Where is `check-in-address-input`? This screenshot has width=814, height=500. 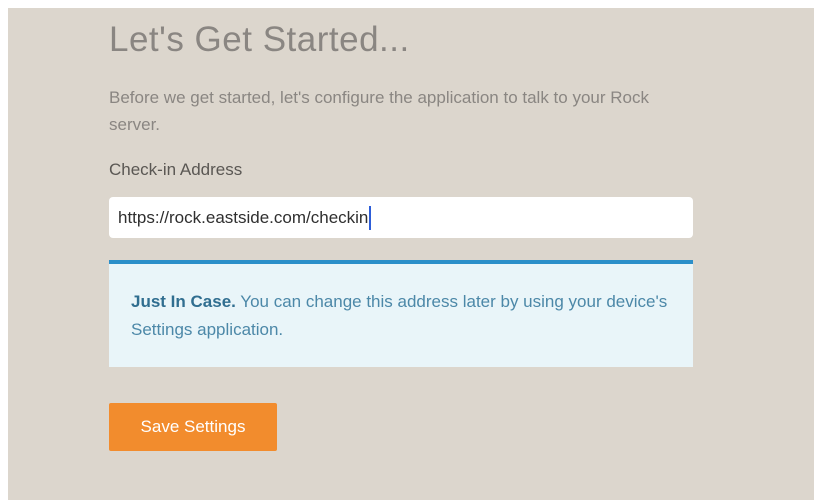 check-in-address-input is located at coordinates (401, 217).